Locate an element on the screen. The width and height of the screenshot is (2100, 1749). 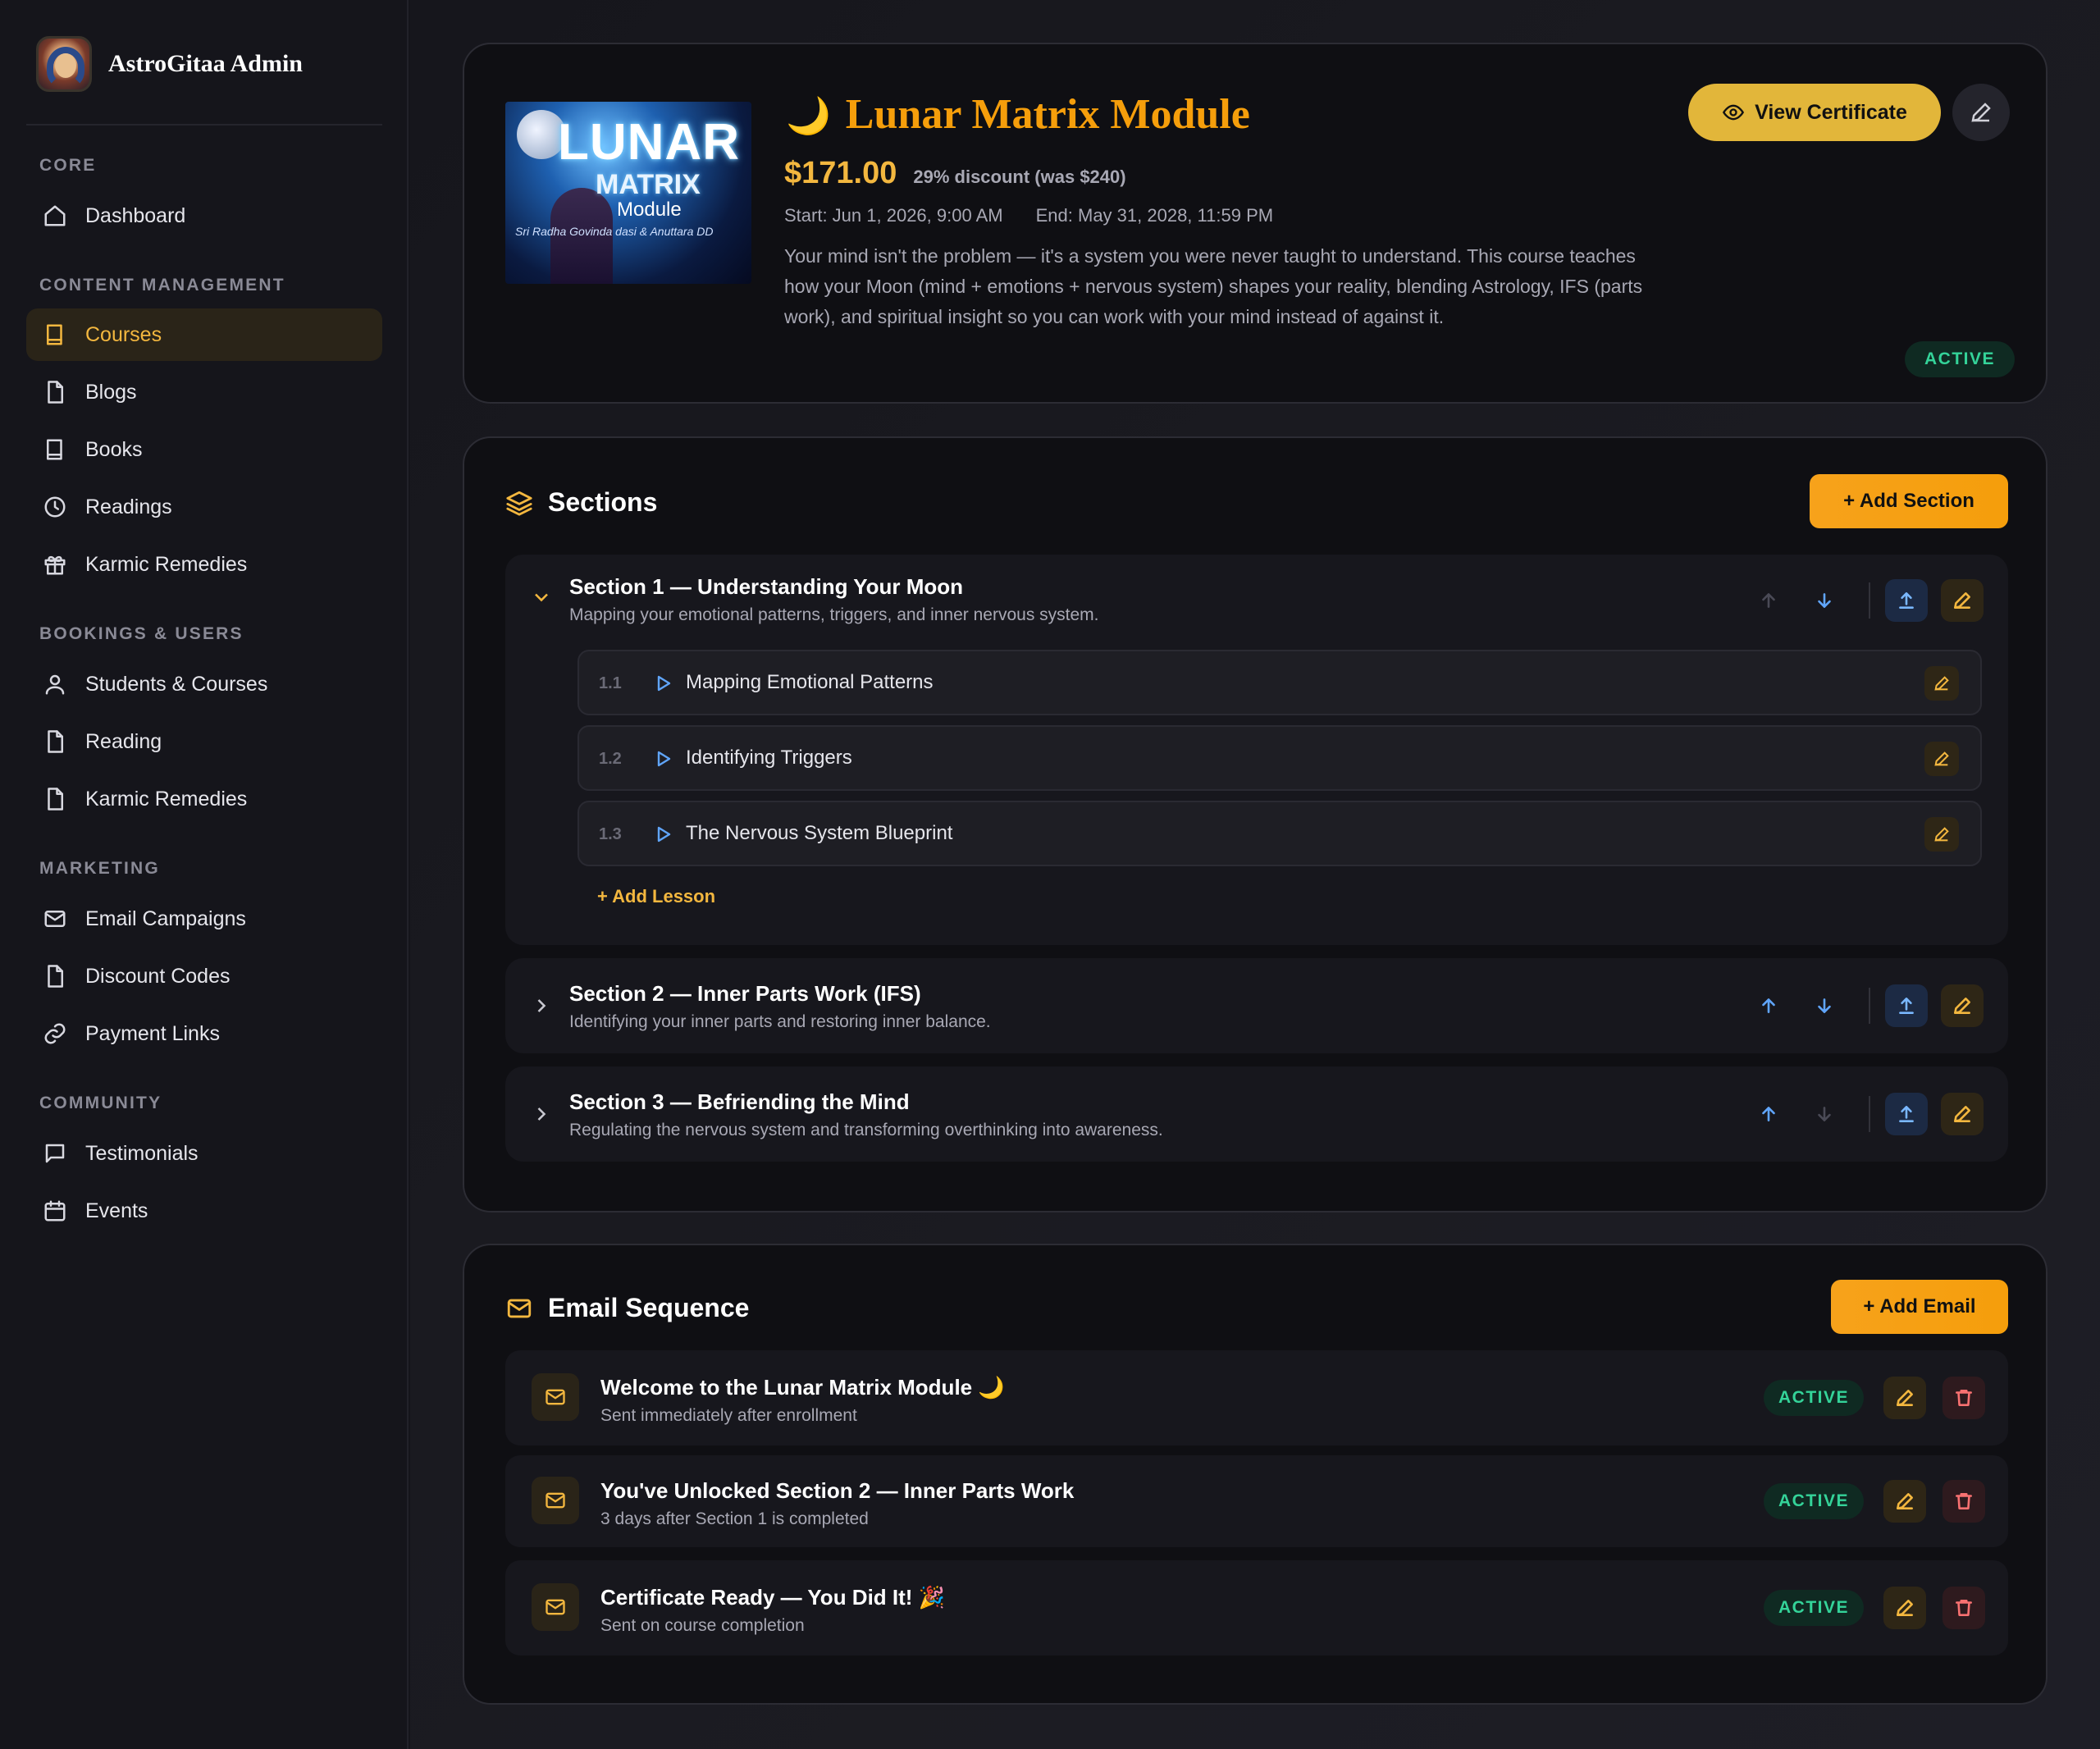
user-icon is located at coordinates (55, 684).